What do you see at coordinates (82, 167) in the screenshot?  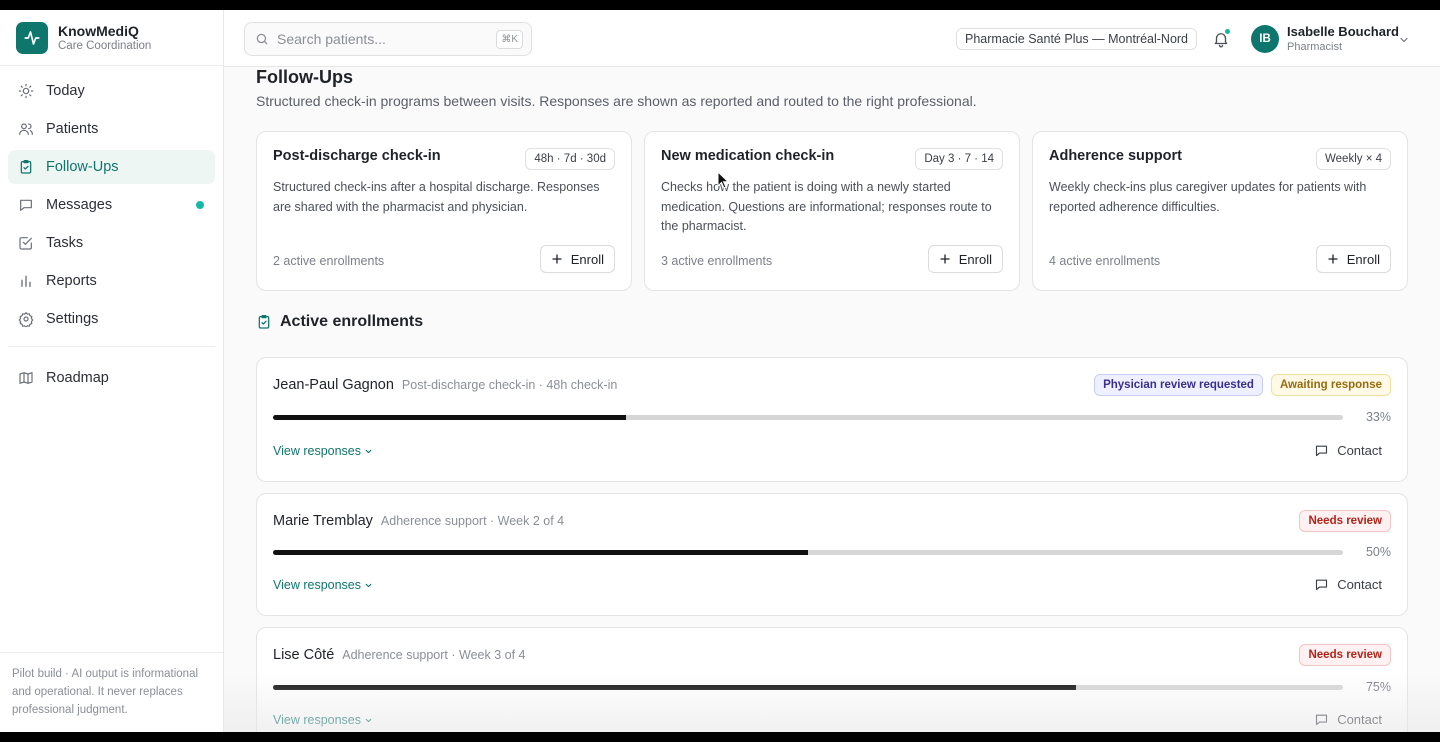 I see `sidebar-item-label: Follow-Ups` at bounding box center [82, 167].